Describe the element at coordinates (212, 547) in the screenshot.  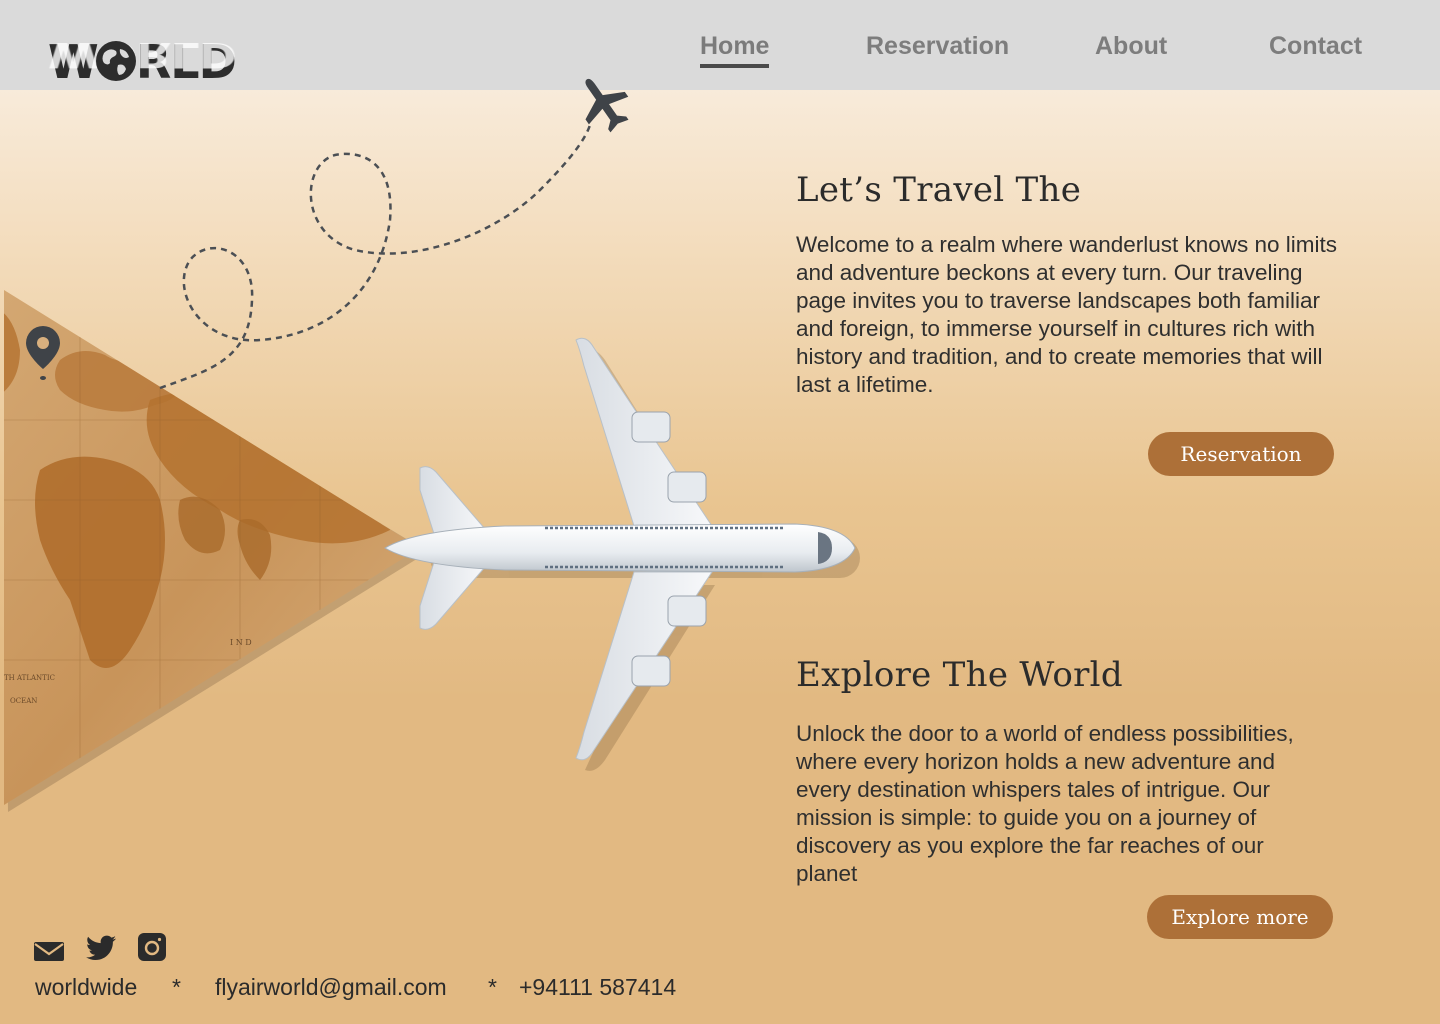
I see `world-map-triangle: I N D TH ATLANTIC OCEAN` at that location.